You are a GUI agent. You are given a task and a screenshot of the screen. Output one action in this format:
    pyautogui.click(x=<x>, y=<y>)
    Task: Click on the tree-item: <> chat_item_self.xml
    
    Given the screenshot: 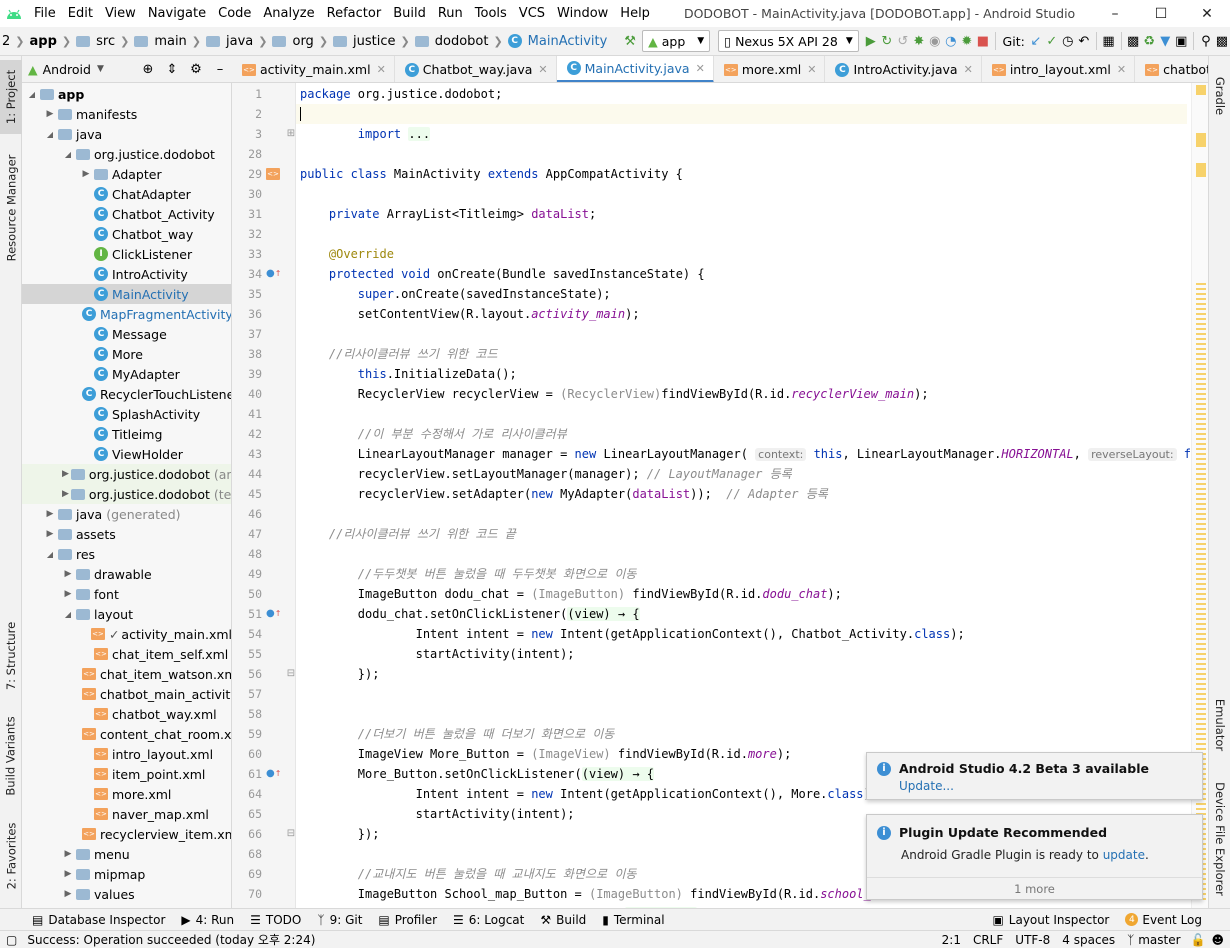 What is the action you would take?
    pyautogui.click(x=126, y=654)
    